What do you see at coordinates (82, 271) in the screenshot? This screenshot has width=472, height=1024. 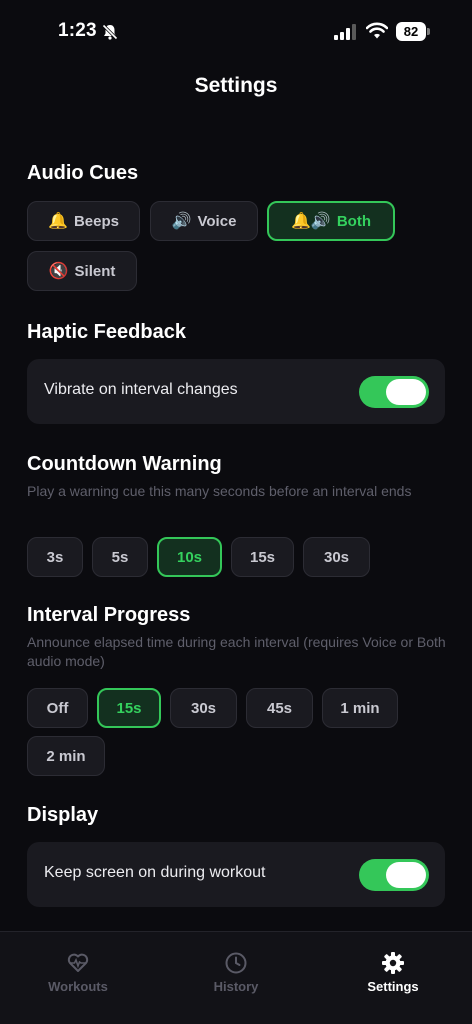 I see `audio-option-silent: 🔇 Silent` at bounding box center [82, 271].